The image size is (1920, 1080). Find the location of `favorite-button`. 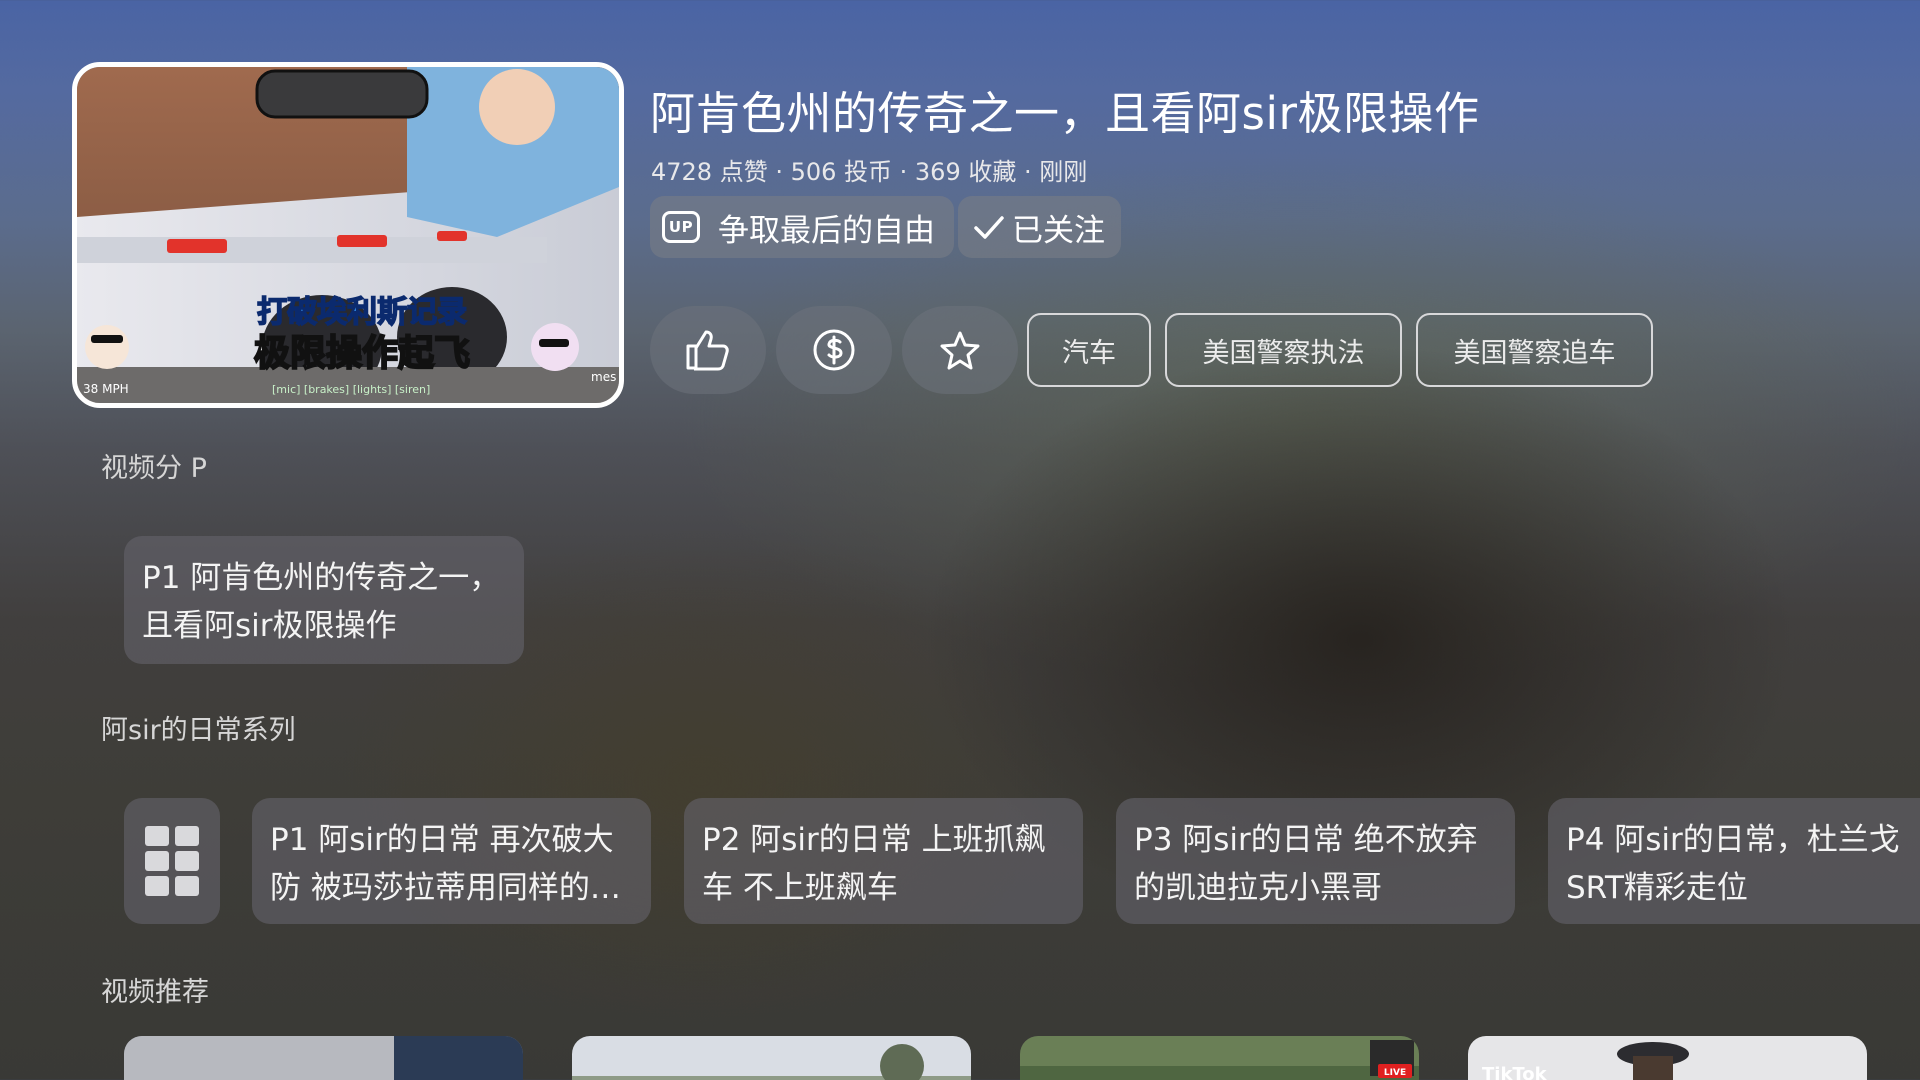

favorite-button is located at coordinates (960, 350).